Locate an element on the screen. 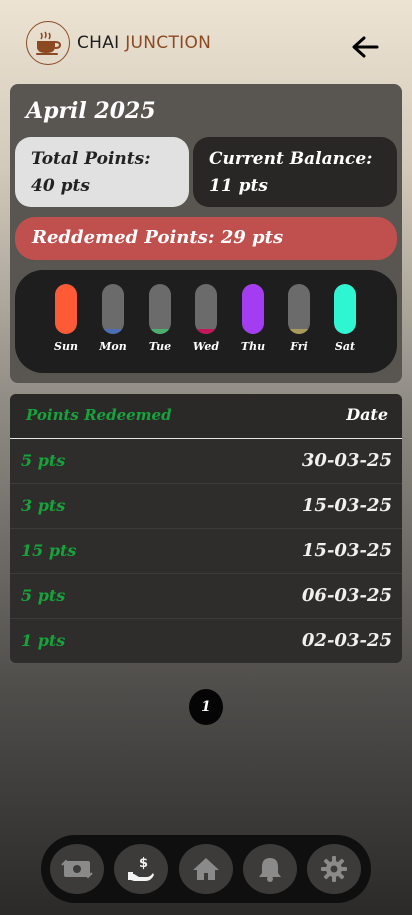 This screenshot has height=915, width=412. bottom-navigation: $ is located at coordinates (206, 869).